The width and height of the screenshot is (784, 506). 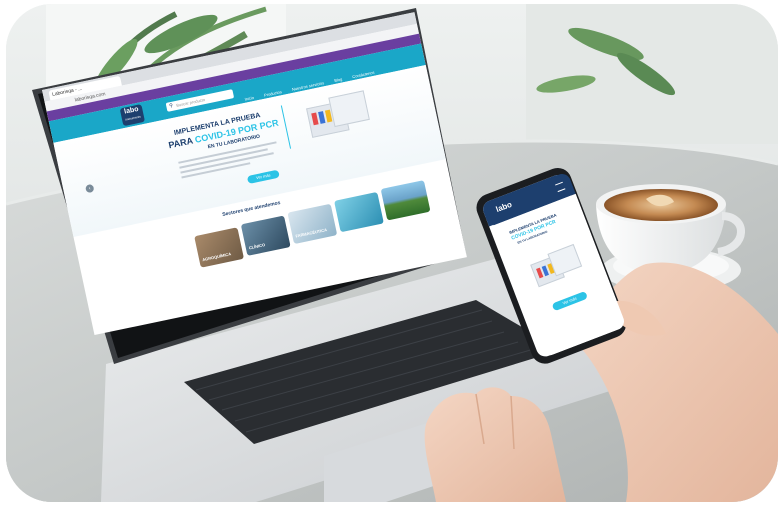 What do you see at coordinates (311, 233) in the screenshot?
I see `category-tile-label: FARMACÉUTICA` at bounding box center [311, 233].